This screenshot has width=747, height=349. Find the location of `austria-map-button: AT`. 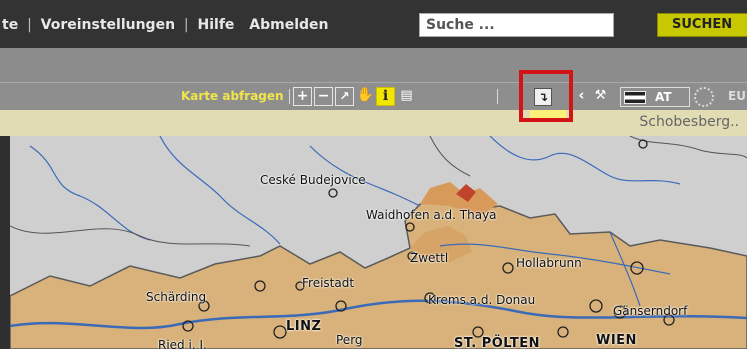

austria-map-button: AT is located at coordinates (655, 97).